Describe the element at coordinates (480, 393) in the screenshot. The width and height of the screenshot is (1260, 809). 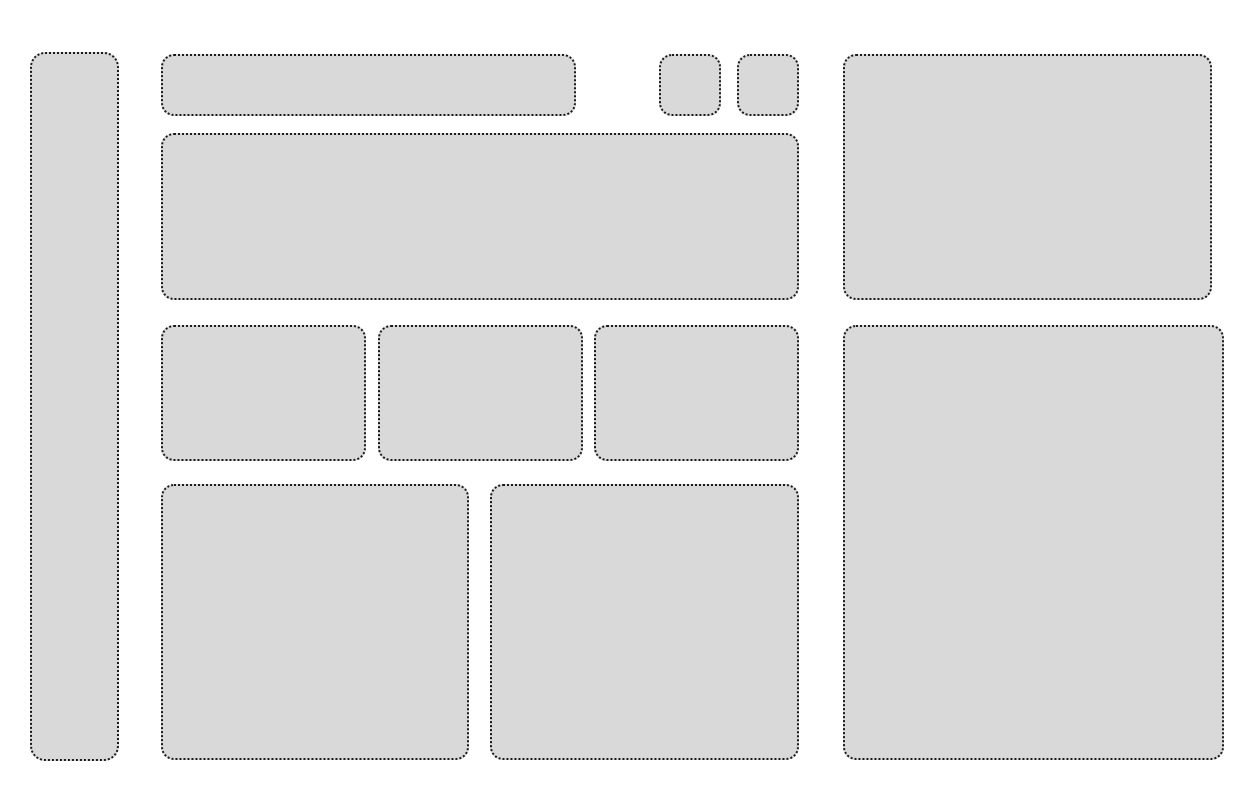
I see `stat-card-2-placeholder` at that location.